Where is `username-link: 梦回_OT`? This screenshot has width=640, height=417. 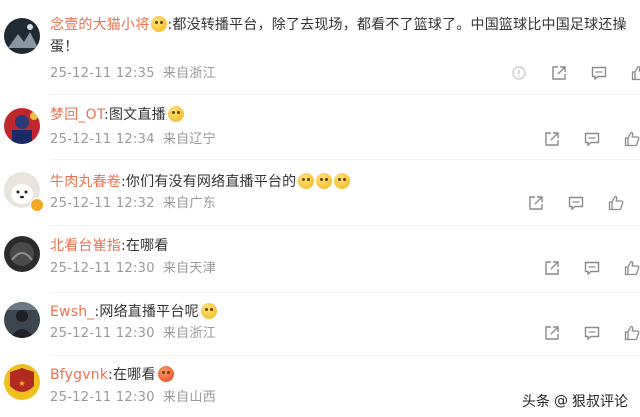
username-link: 梦回_OT is located at coordinates (77, 115).